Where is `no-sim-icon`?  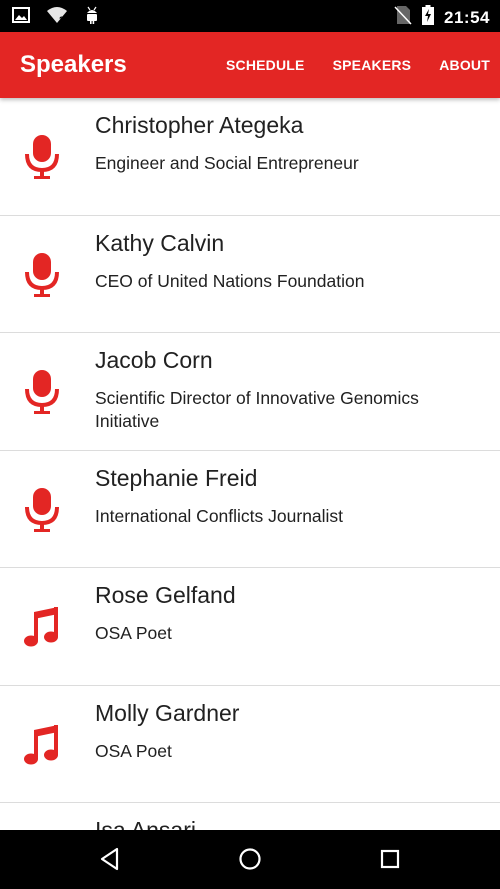
no-sim-icon is located at coordinates (403, 17).